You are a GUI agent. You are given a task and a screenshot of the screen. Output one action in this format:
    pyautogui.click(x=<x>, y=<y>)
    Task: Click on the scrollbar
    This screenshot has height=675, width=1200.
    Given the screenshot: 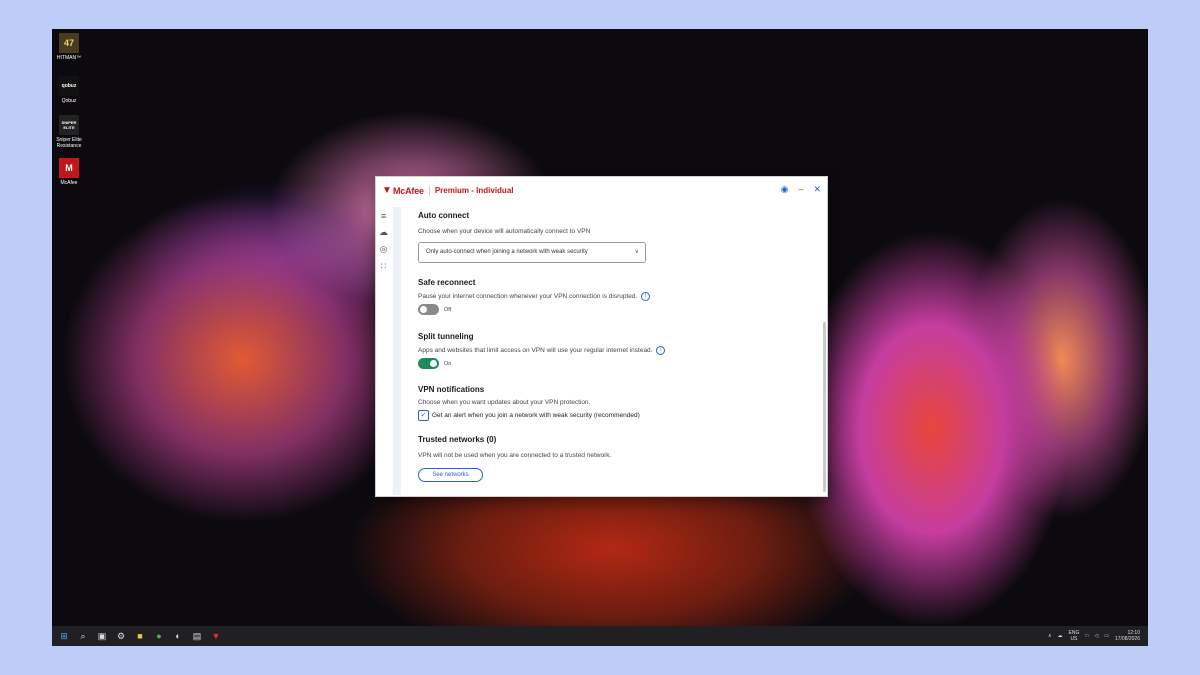 What is the action you would take?
    pyautogui.click(x=824, y=407)
    